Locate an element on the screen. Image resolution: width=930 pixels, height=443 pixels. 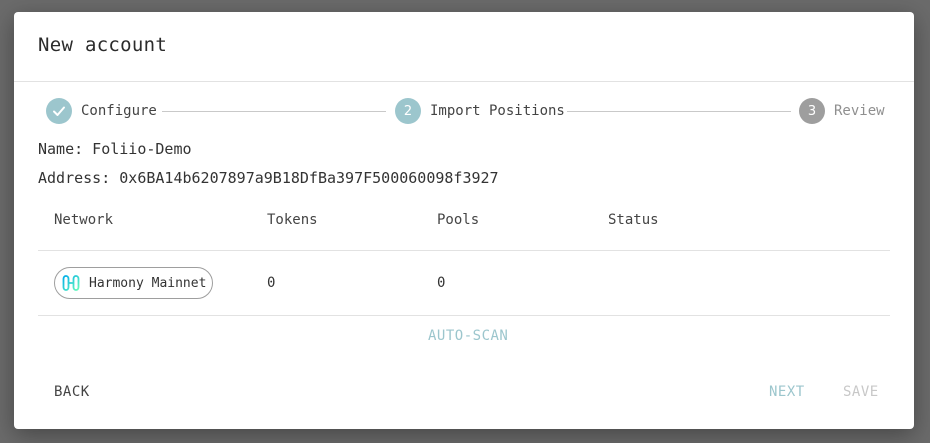
check-icon is located at coordinates (59, 111).